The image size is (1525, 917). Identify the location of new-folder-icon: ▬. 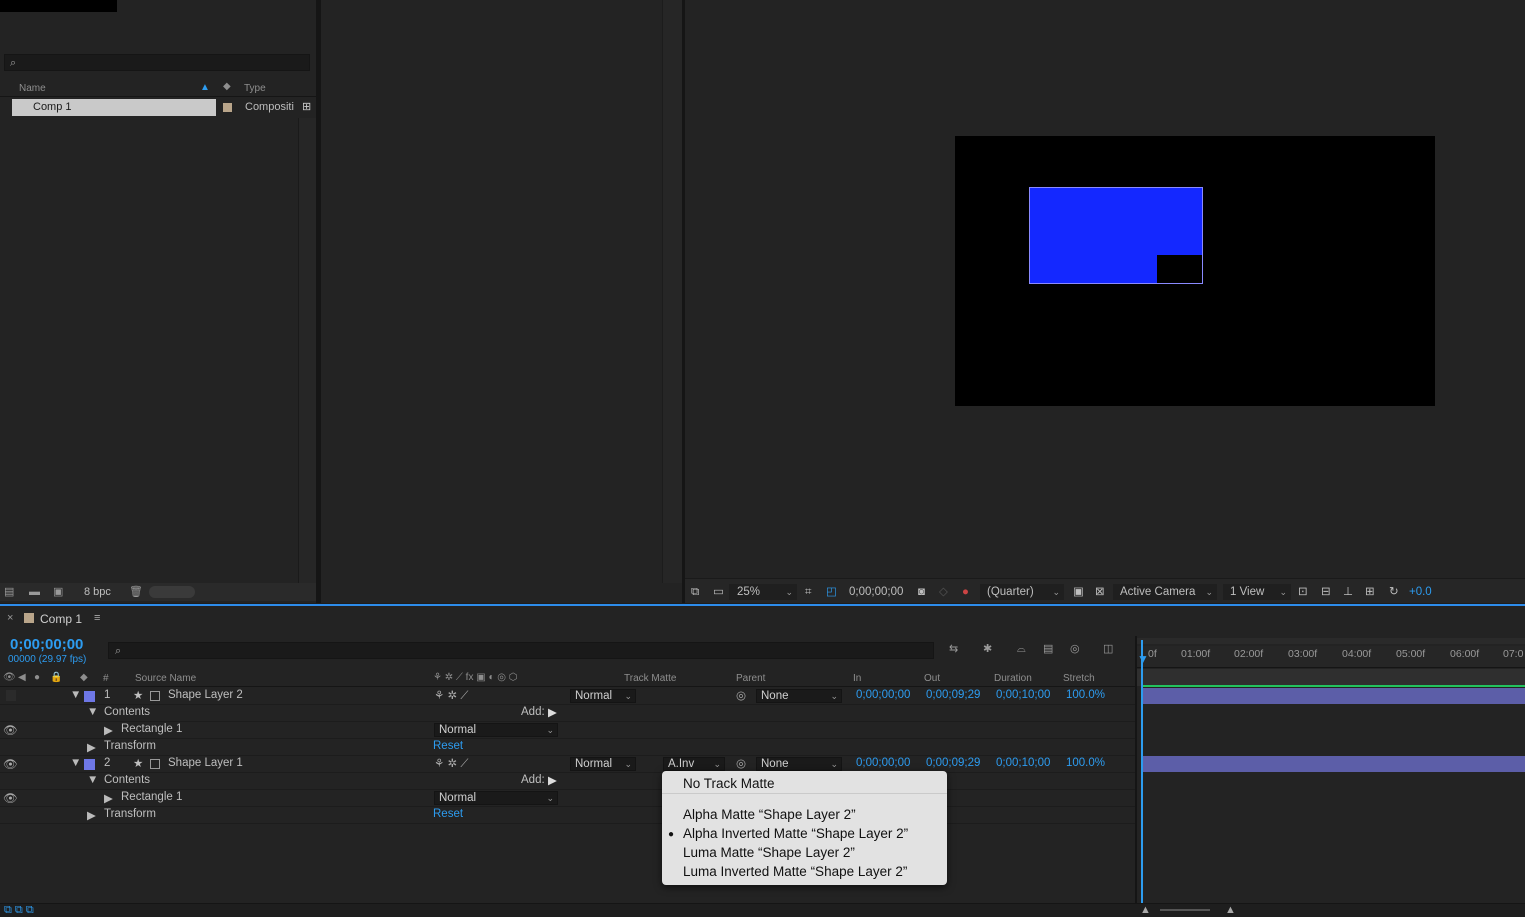
(34, 592).